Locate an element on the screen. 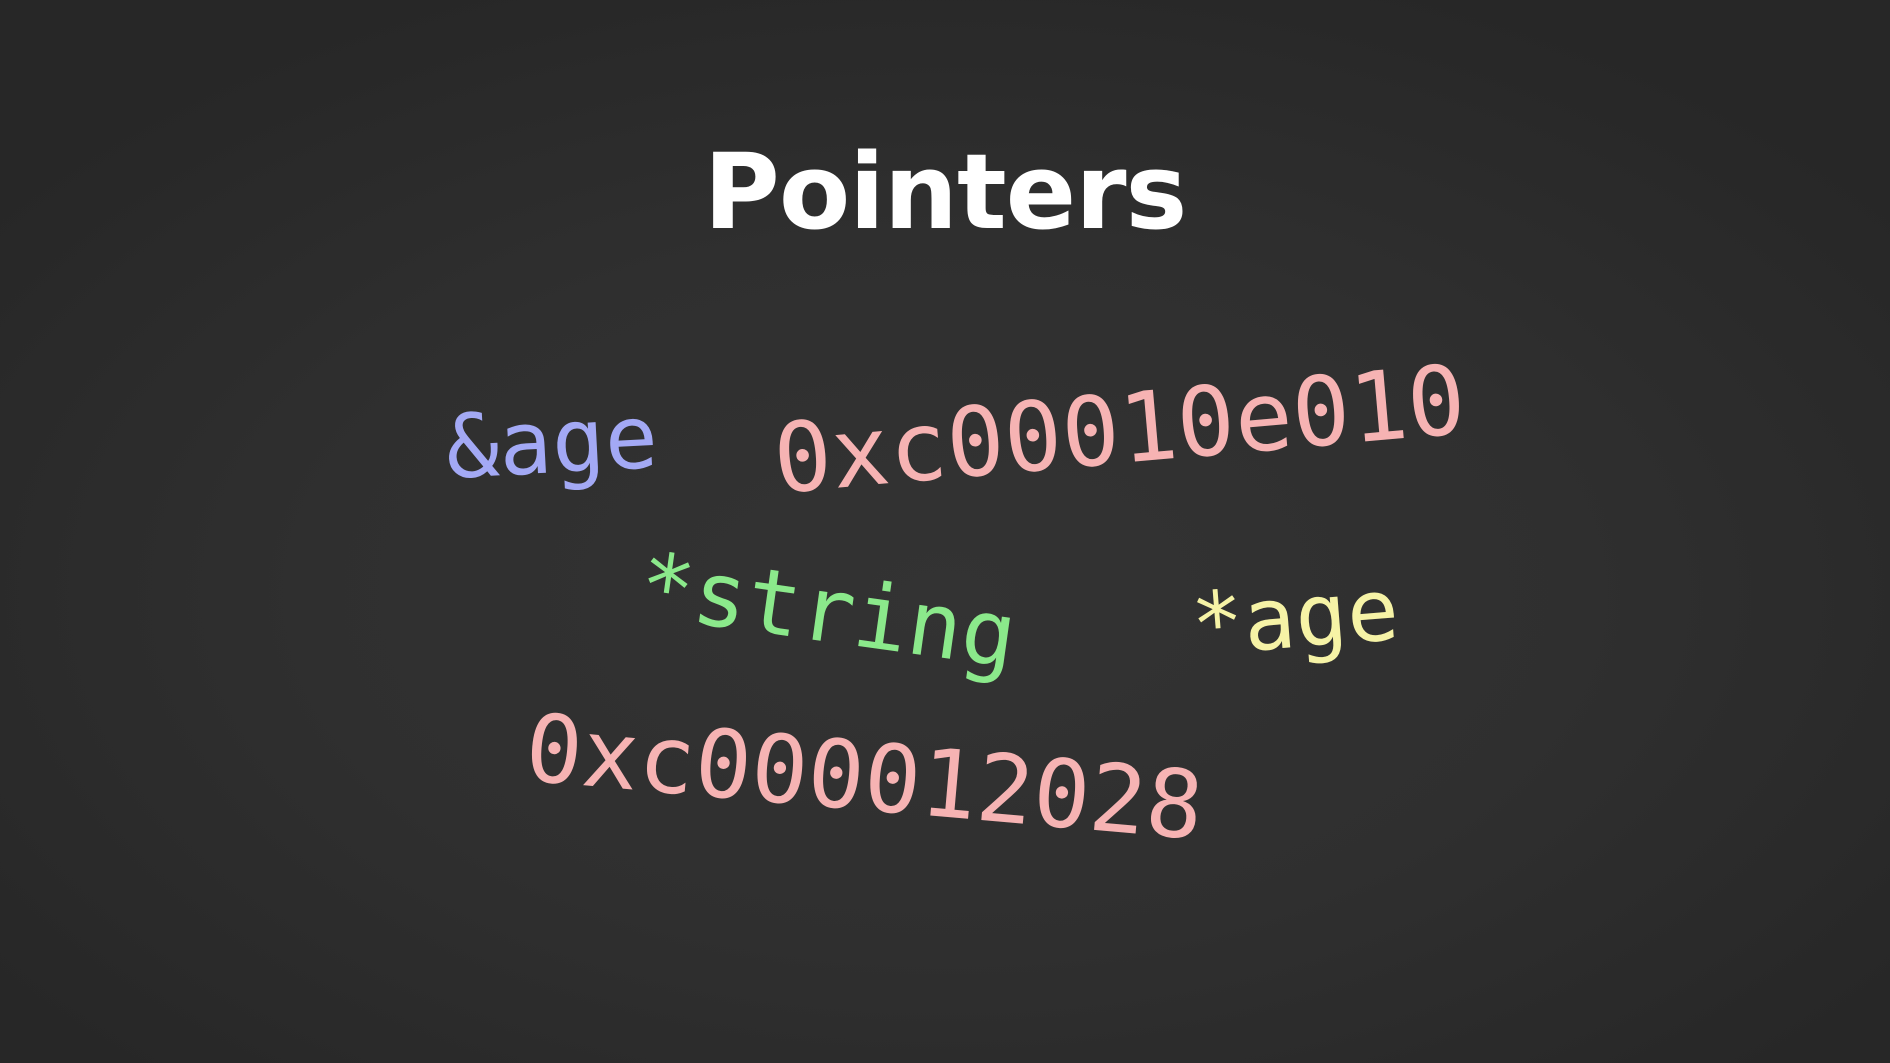 This screenshot has width=1890, height=1063. memory-address-2-text: 0xc000012028 is located at coordinates (864, 778).